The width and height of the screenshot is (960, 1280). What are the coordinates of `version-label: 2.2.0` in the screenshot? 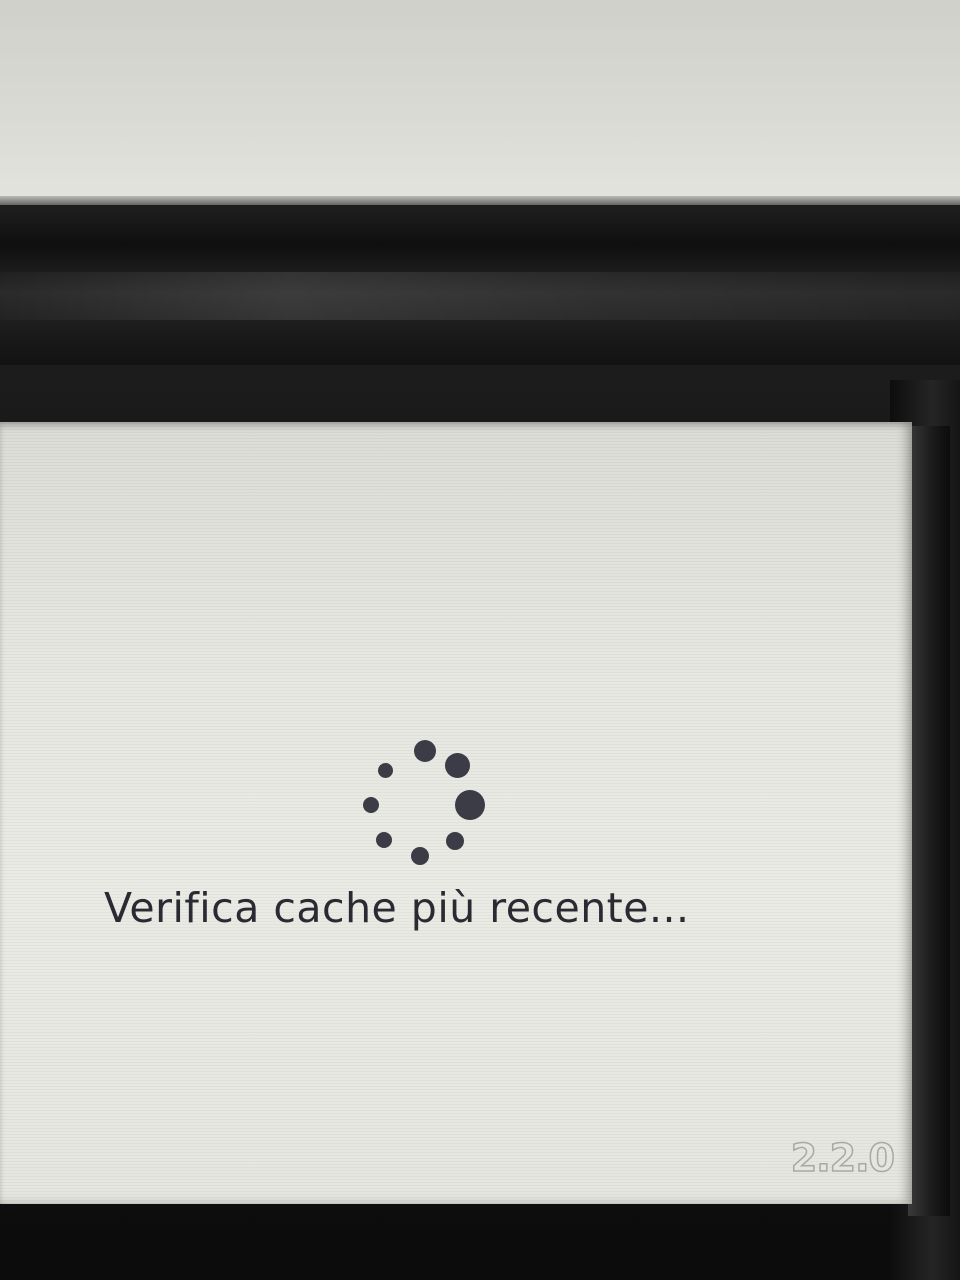 It's located at (843, 1158).